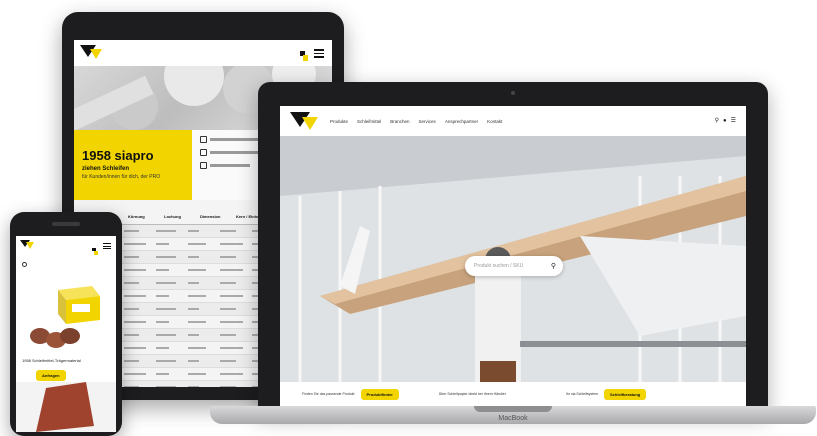  I want to click on nav-item-services: Services, so click(427, 121).